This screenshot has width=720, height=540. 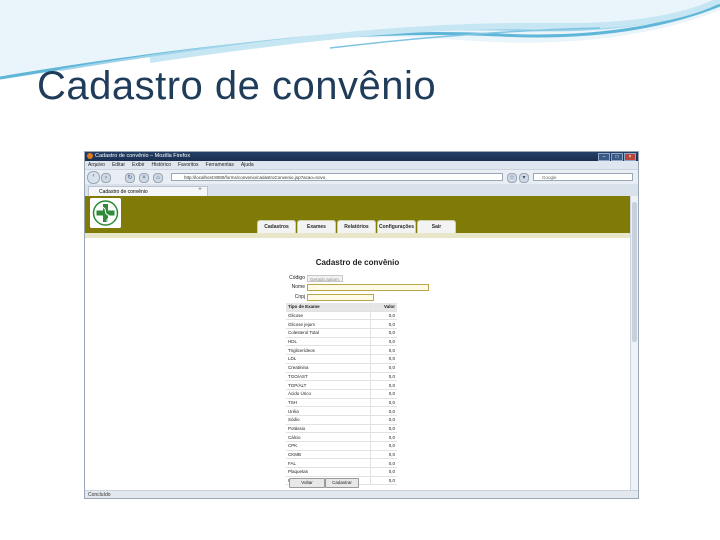 I want to click on menu-item-arquivo: Arquivo, so click(x=96, y=165).